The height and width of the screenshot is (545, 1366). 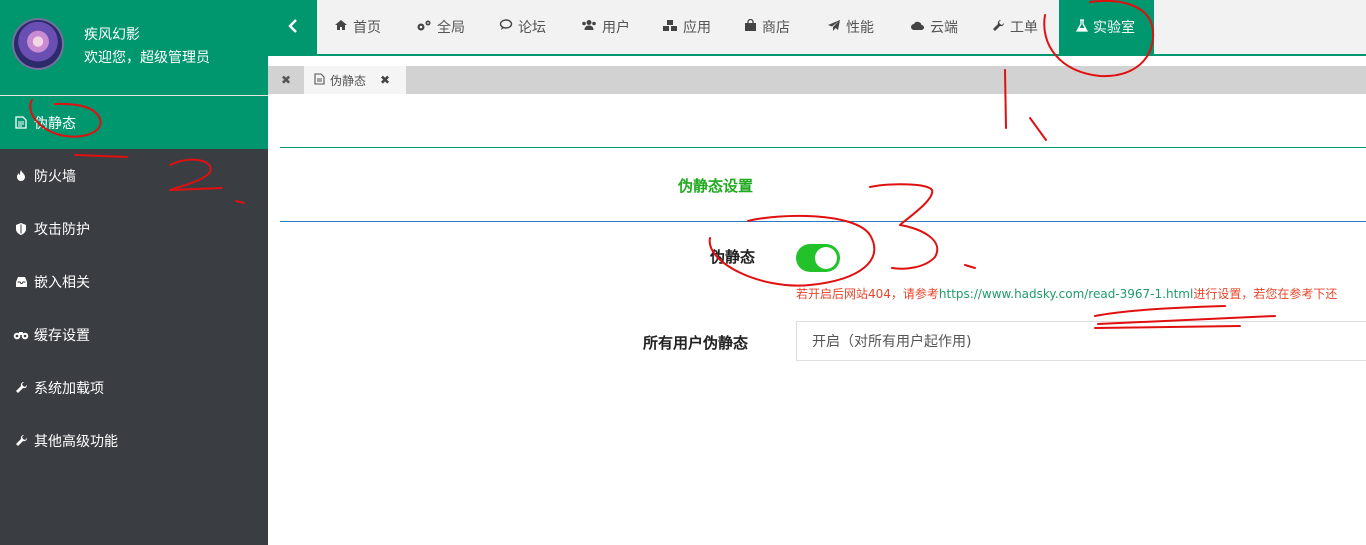 I want to click on all-users-pseudo-static-label: 所有用户伪静态, so click(x=696, y=343).